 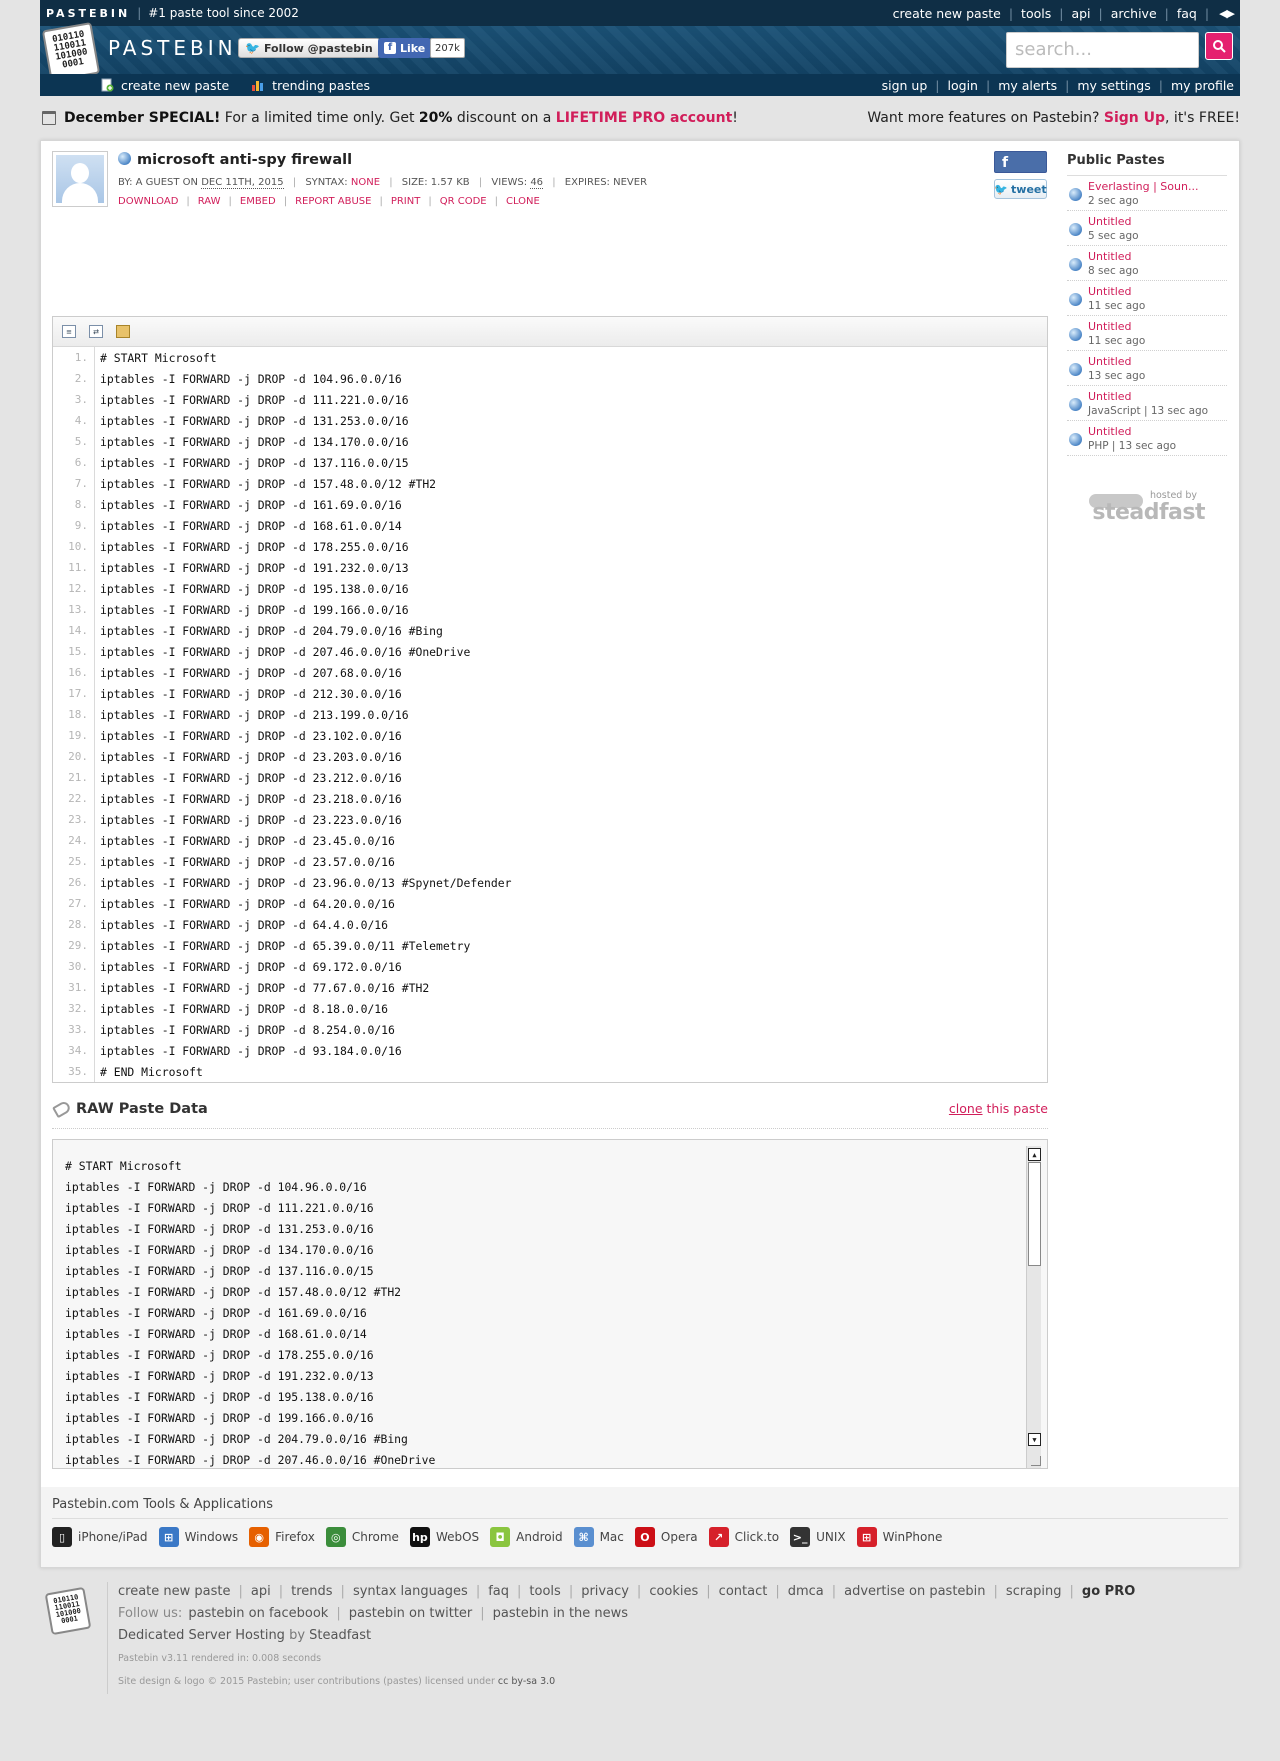 What do you see at coordinates (74, 840) in the screenshot?
I see `line-number: 24.` at bounding box center [74, 840].